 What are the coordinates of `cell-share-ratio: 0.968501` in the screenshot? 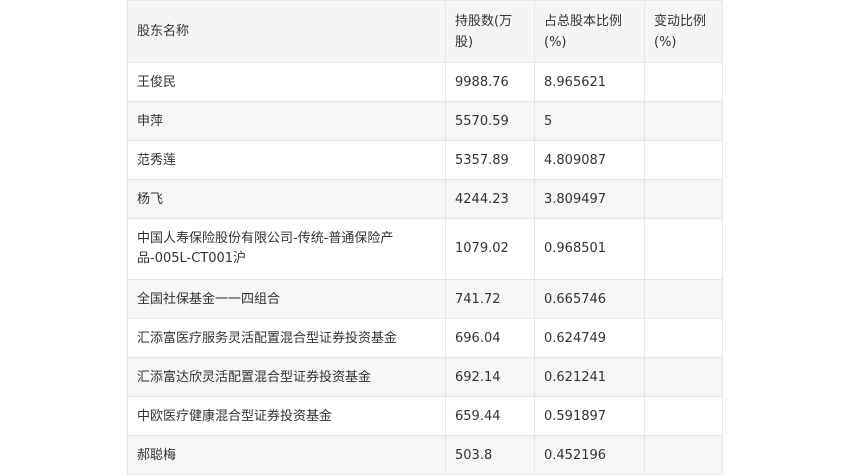 It's located at (589, 249).